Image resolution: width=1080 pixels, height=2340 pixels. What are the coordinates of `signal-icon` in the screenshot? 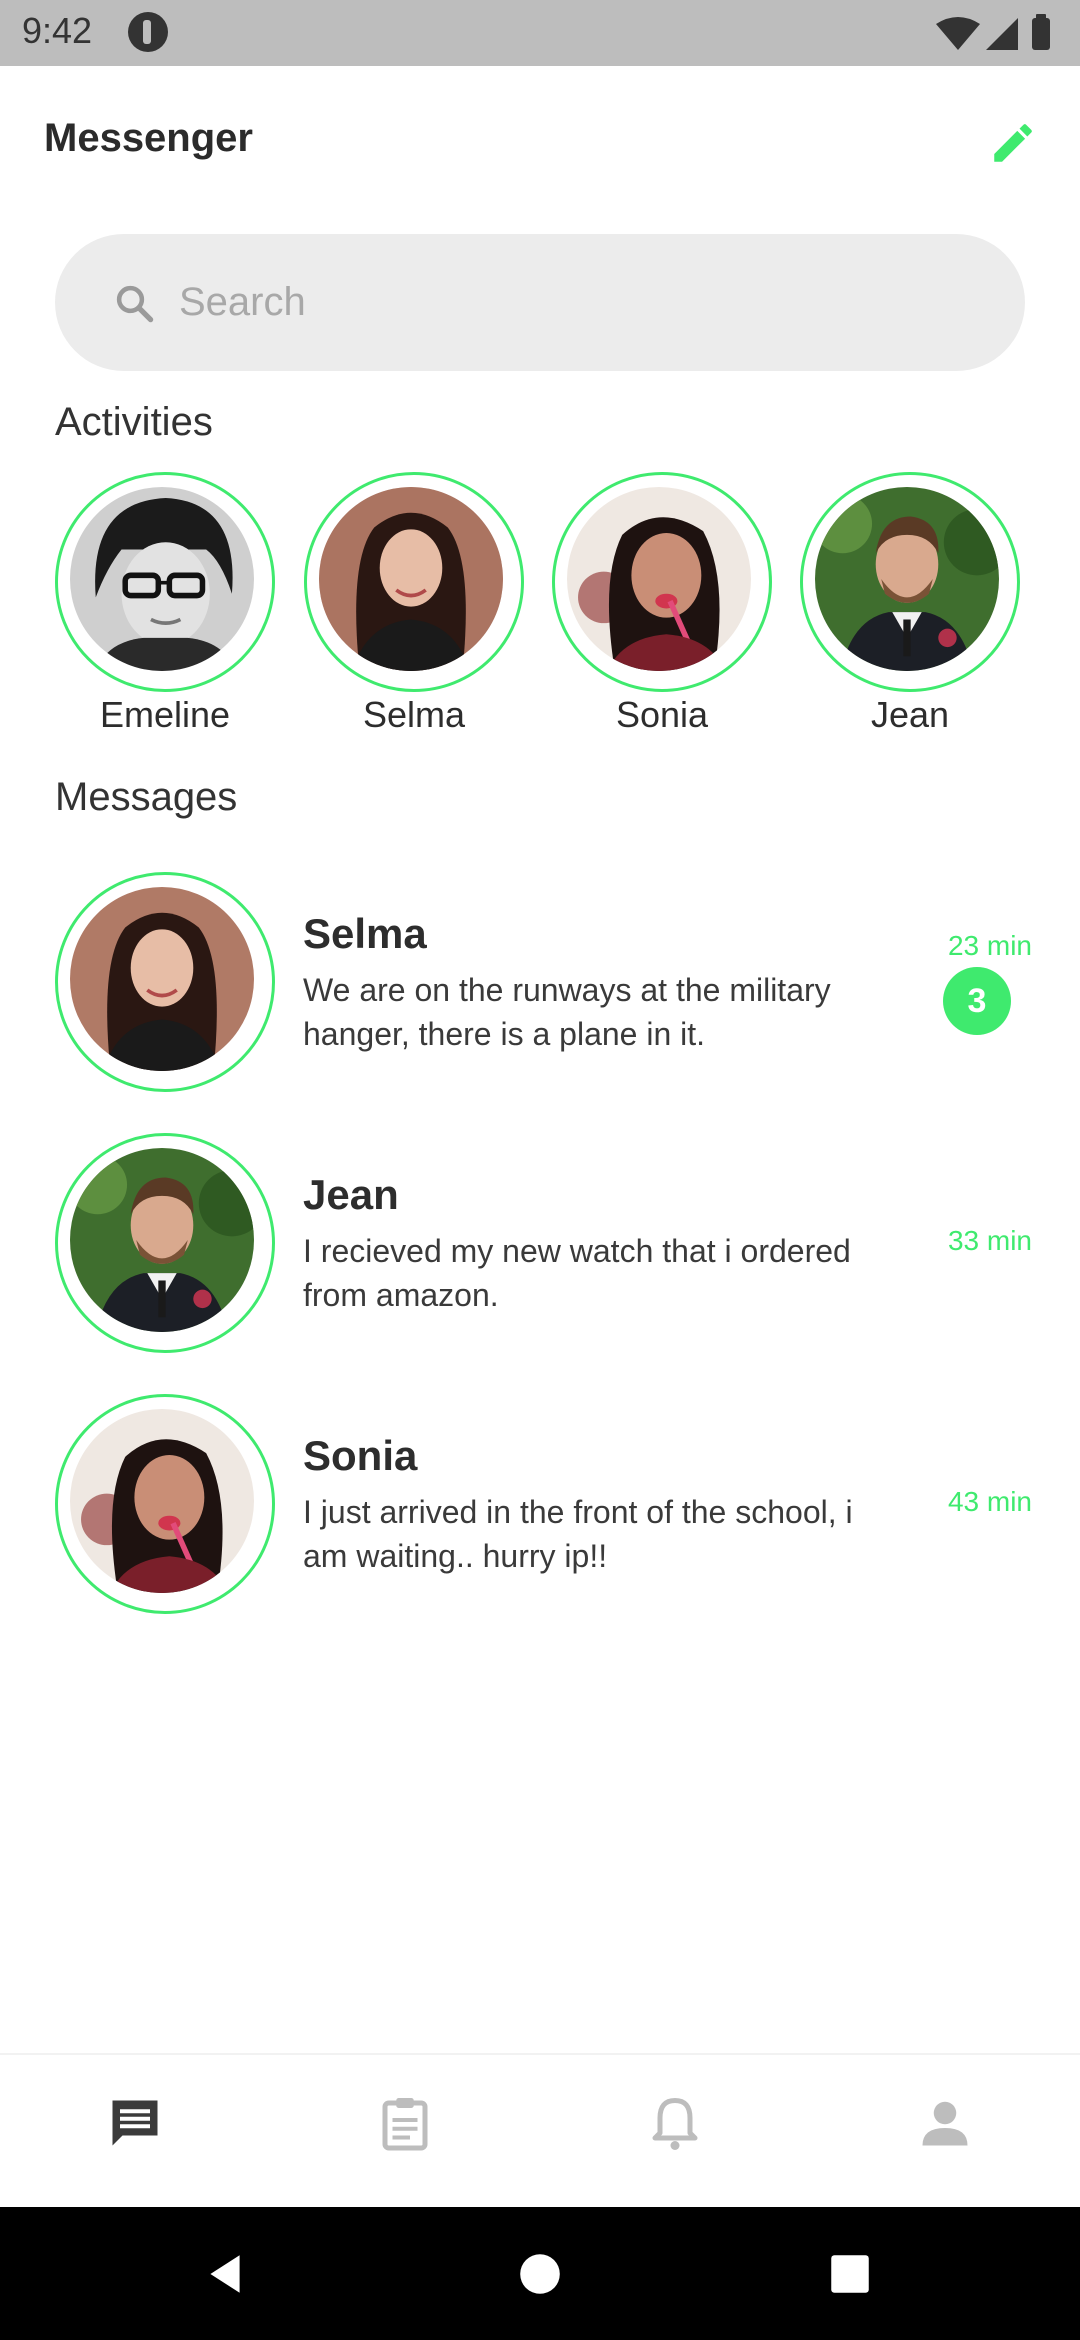 It's located at (1002, 34).